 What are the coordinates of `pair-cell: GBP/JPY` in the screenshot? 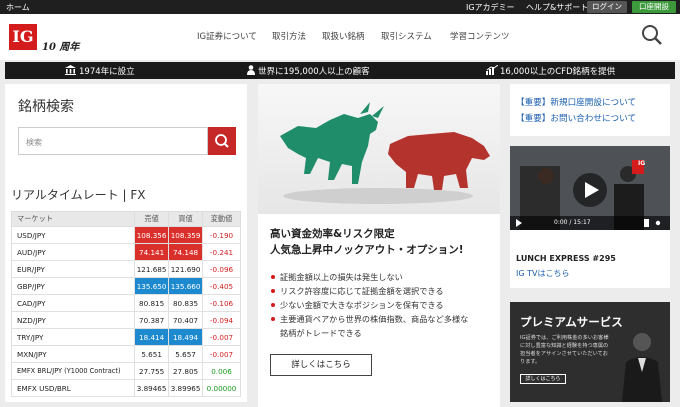 It's located at (73, 286).